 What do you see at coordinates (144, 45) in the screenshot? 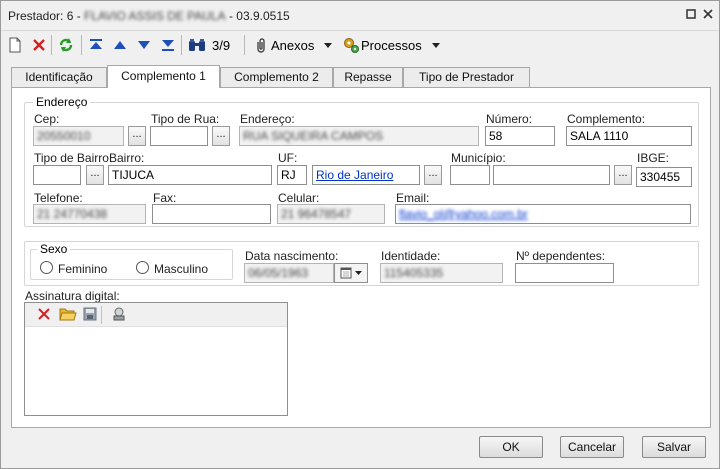
I see `next-record-icon` at bounding box center [144, 45].